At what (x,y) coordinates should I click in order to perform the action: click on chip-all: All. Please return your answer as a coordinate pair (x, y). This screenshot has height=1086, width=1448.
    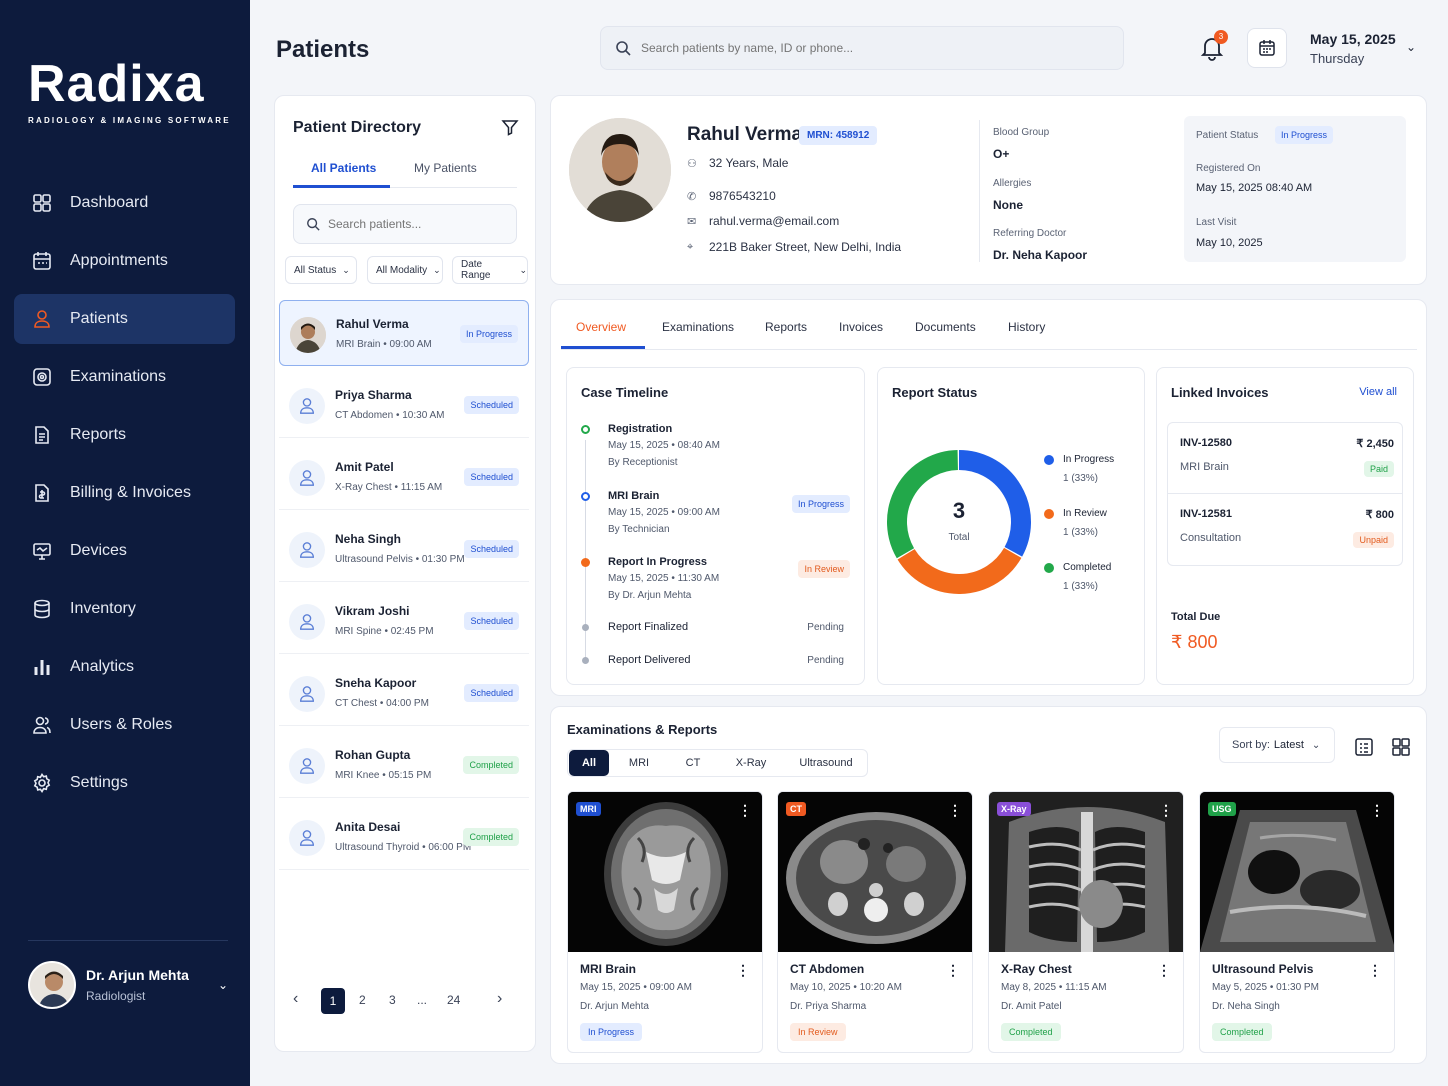
    Looking at the image, I should click on (589, 763).